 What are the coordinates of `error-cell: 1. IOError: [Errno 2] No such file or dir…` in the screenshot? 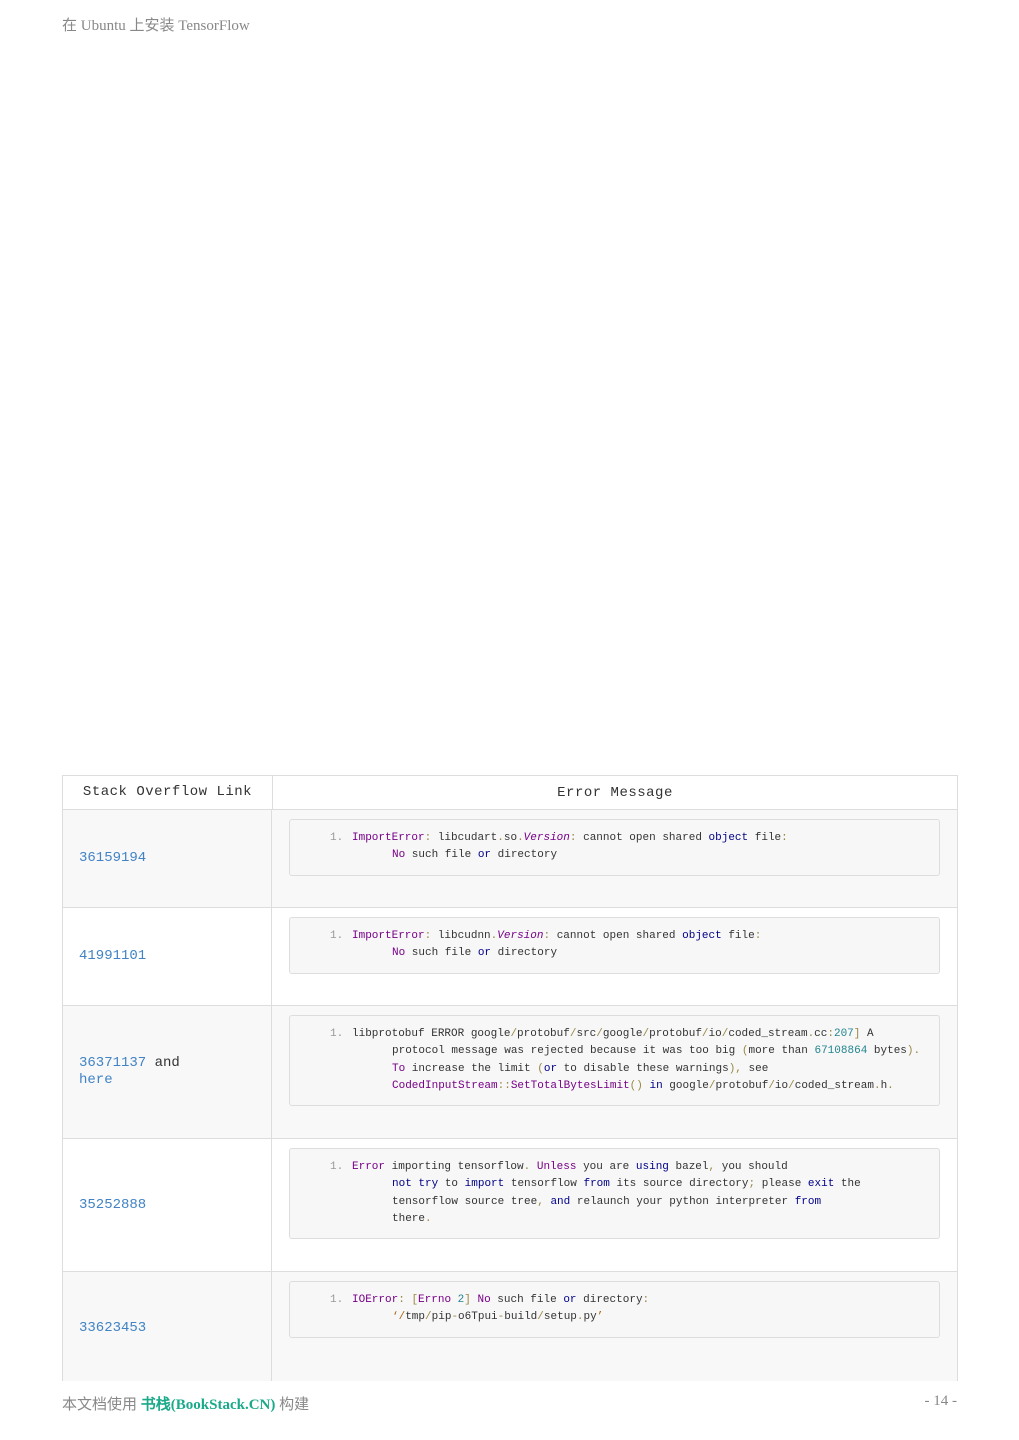 It's located at (614, 1326).